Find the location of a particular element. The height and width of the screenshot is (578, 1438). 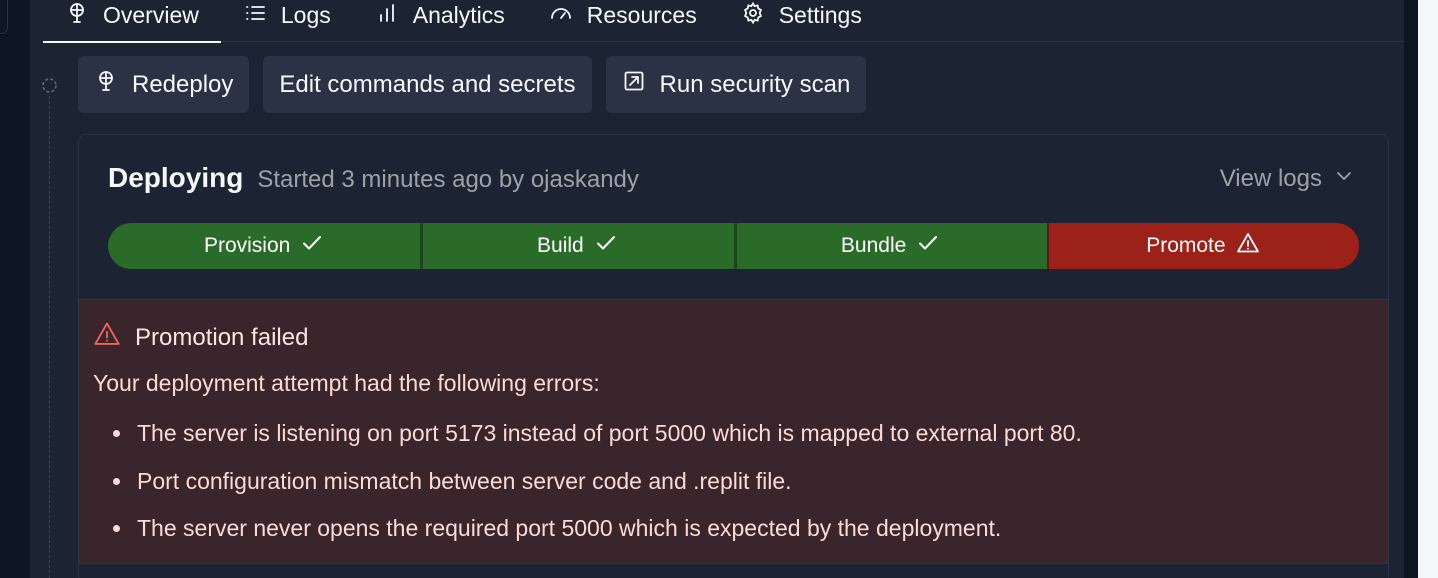

right-gutter is located at coordinates (1411, 289).